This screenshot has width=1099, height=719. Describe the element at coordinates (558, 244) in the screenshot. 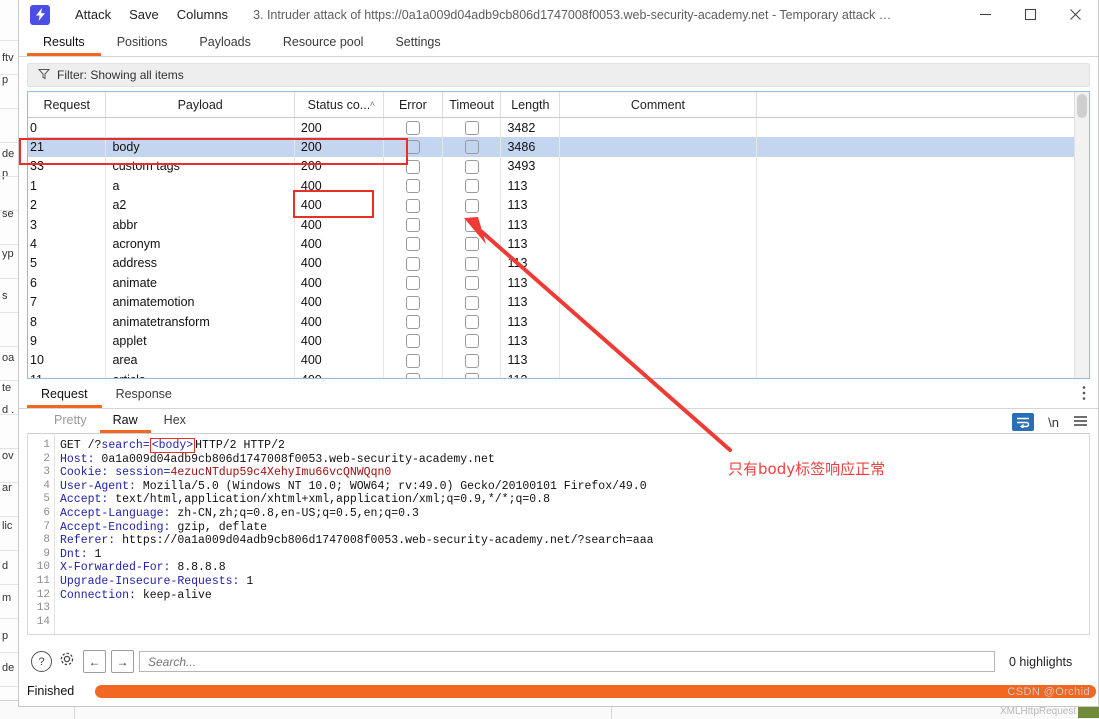

I see `table-row: 4 acronym 400 113` at that location.